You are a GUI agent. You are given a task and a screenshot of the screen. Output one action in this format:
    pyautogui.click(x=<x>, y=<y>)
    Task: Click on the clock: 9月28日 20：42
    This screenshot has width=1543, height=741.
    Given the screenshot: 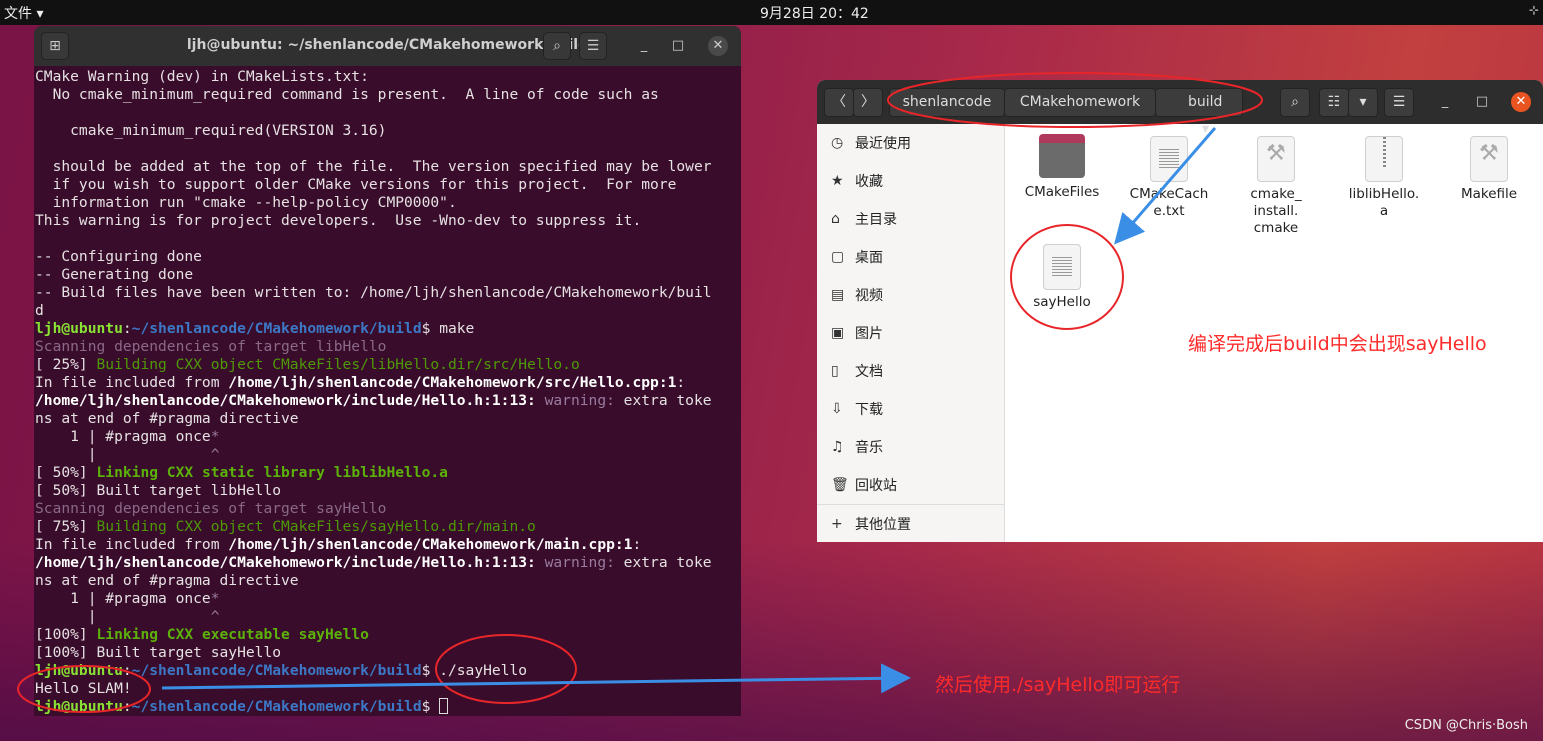 What is the action you would take?
    pyautogui.click(x=814, y=13)
    